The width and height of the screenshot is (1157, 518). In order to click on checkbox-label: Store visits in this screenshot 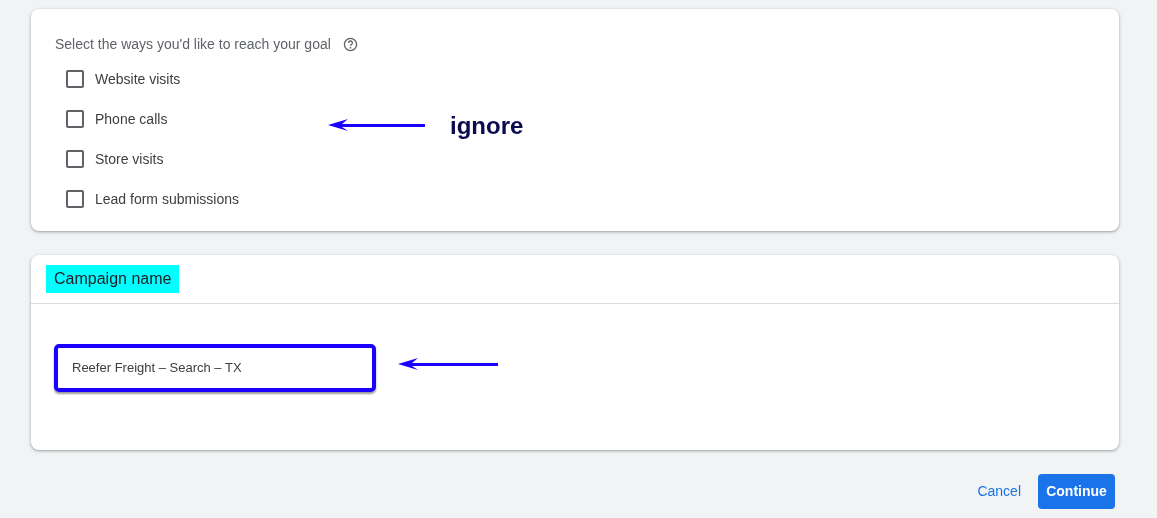, I will do `click(129, 159)`.